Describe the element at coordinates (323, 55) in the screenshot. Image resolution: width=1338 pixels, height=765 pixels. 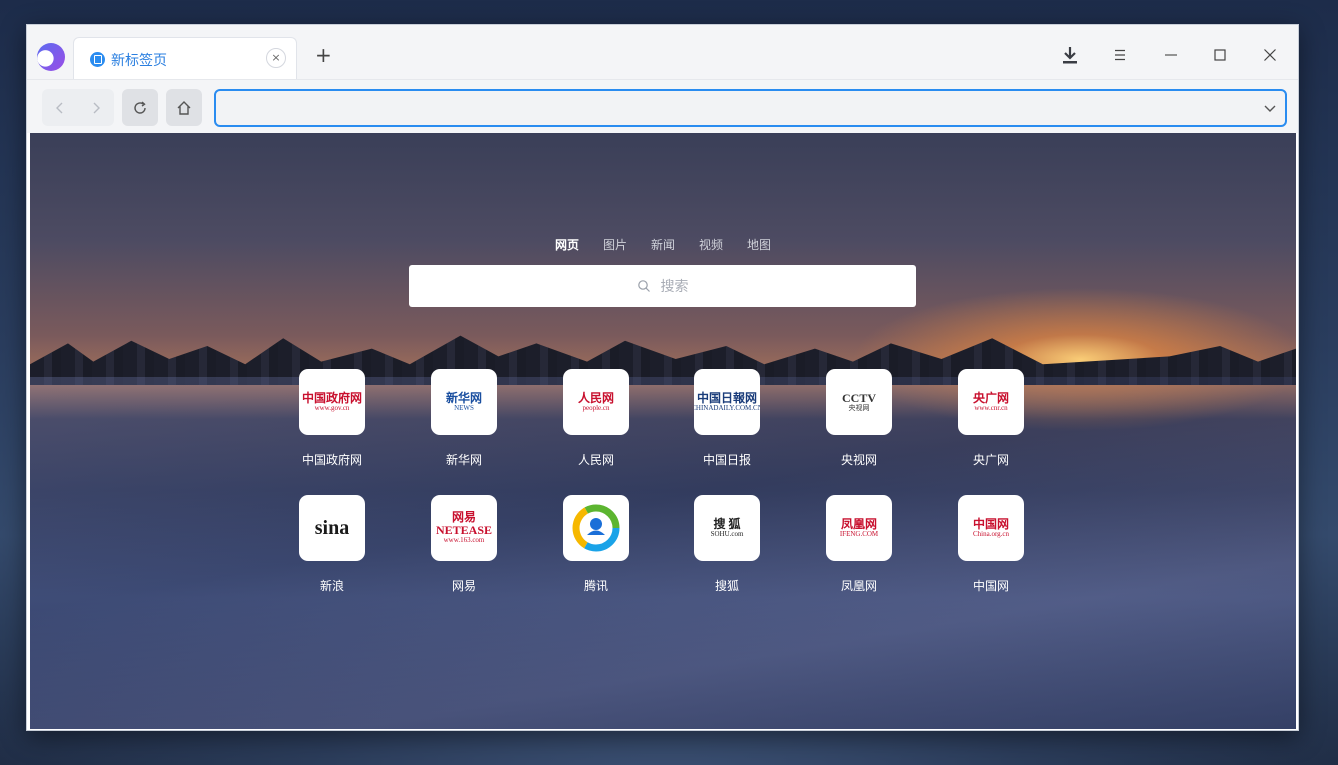
I see `new-tab-button: +` at that location.